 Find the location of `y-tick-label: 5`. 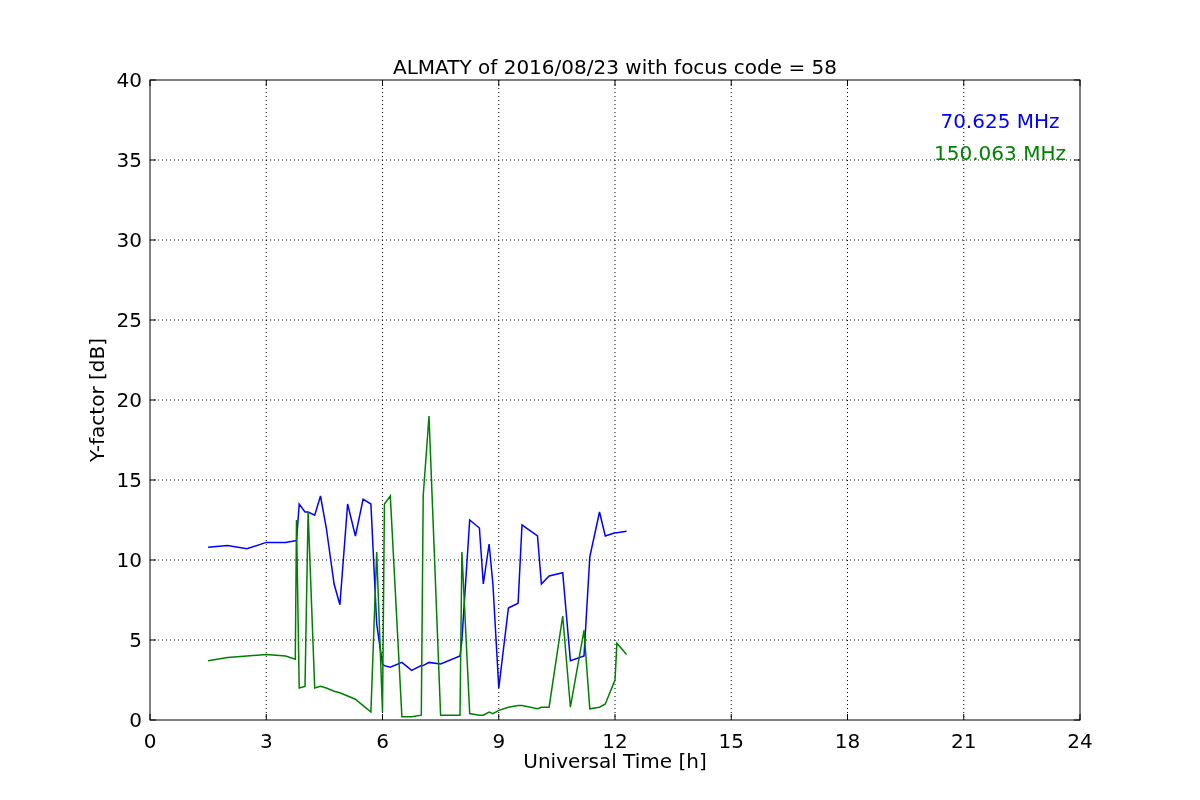

y-tick-label: 5 is located at coordinates (135, 640).